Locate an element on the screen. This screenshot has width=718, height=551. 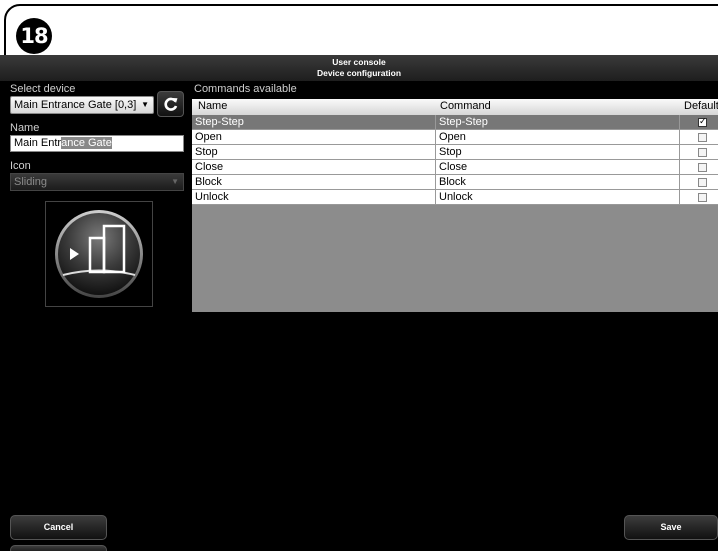
device-select: Main Entrance Gate [0,3] ▼ is located at coordinates (82, 105).